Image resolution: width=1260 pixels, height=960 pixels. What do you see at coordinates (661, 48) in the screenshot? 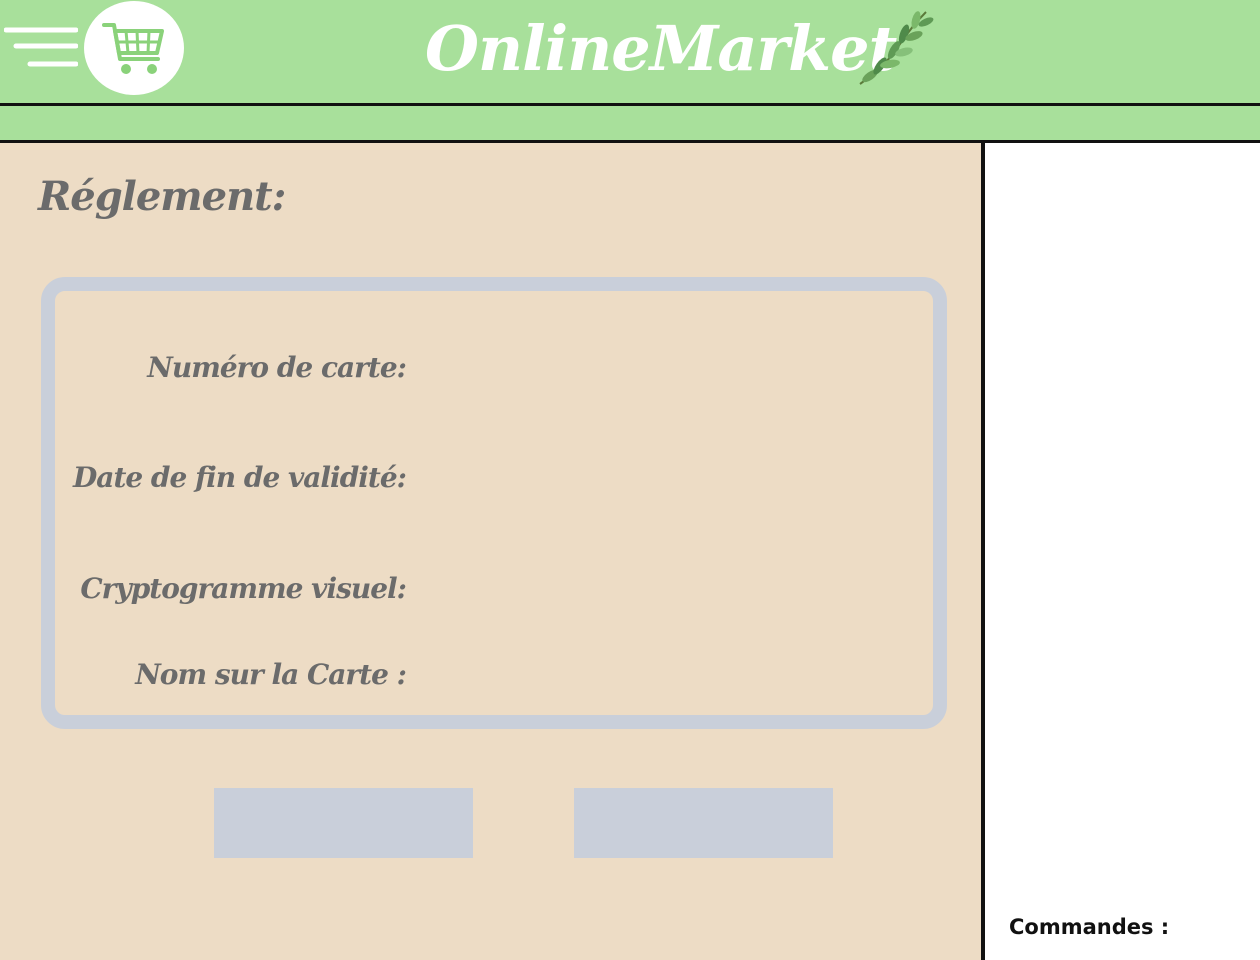
I see `app-title: OnlineMarket` at bounding box center [661, 48].